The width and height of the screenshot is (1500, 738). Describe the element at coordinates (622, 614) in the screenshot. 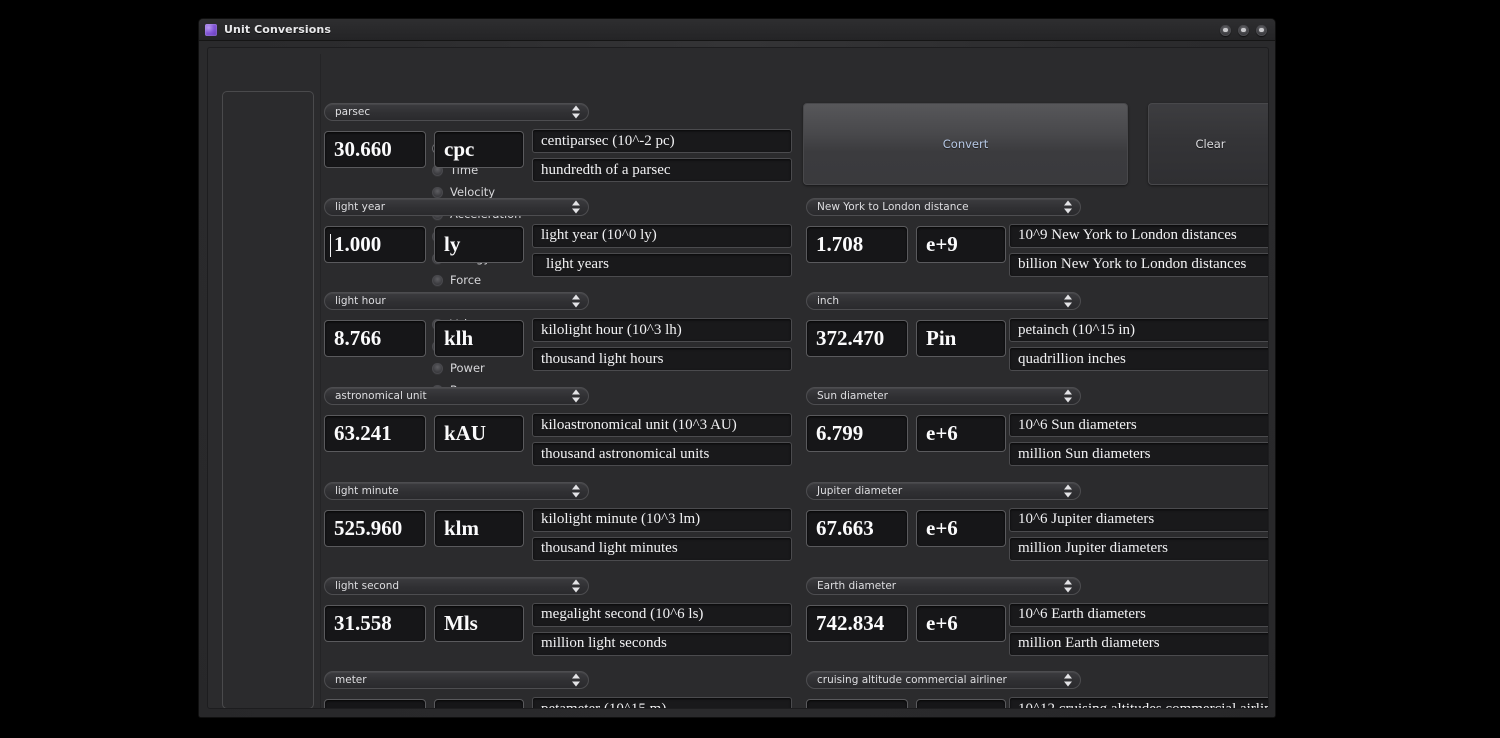

I see `unit-description-text: megalight second (10^6 ls)` at that location.